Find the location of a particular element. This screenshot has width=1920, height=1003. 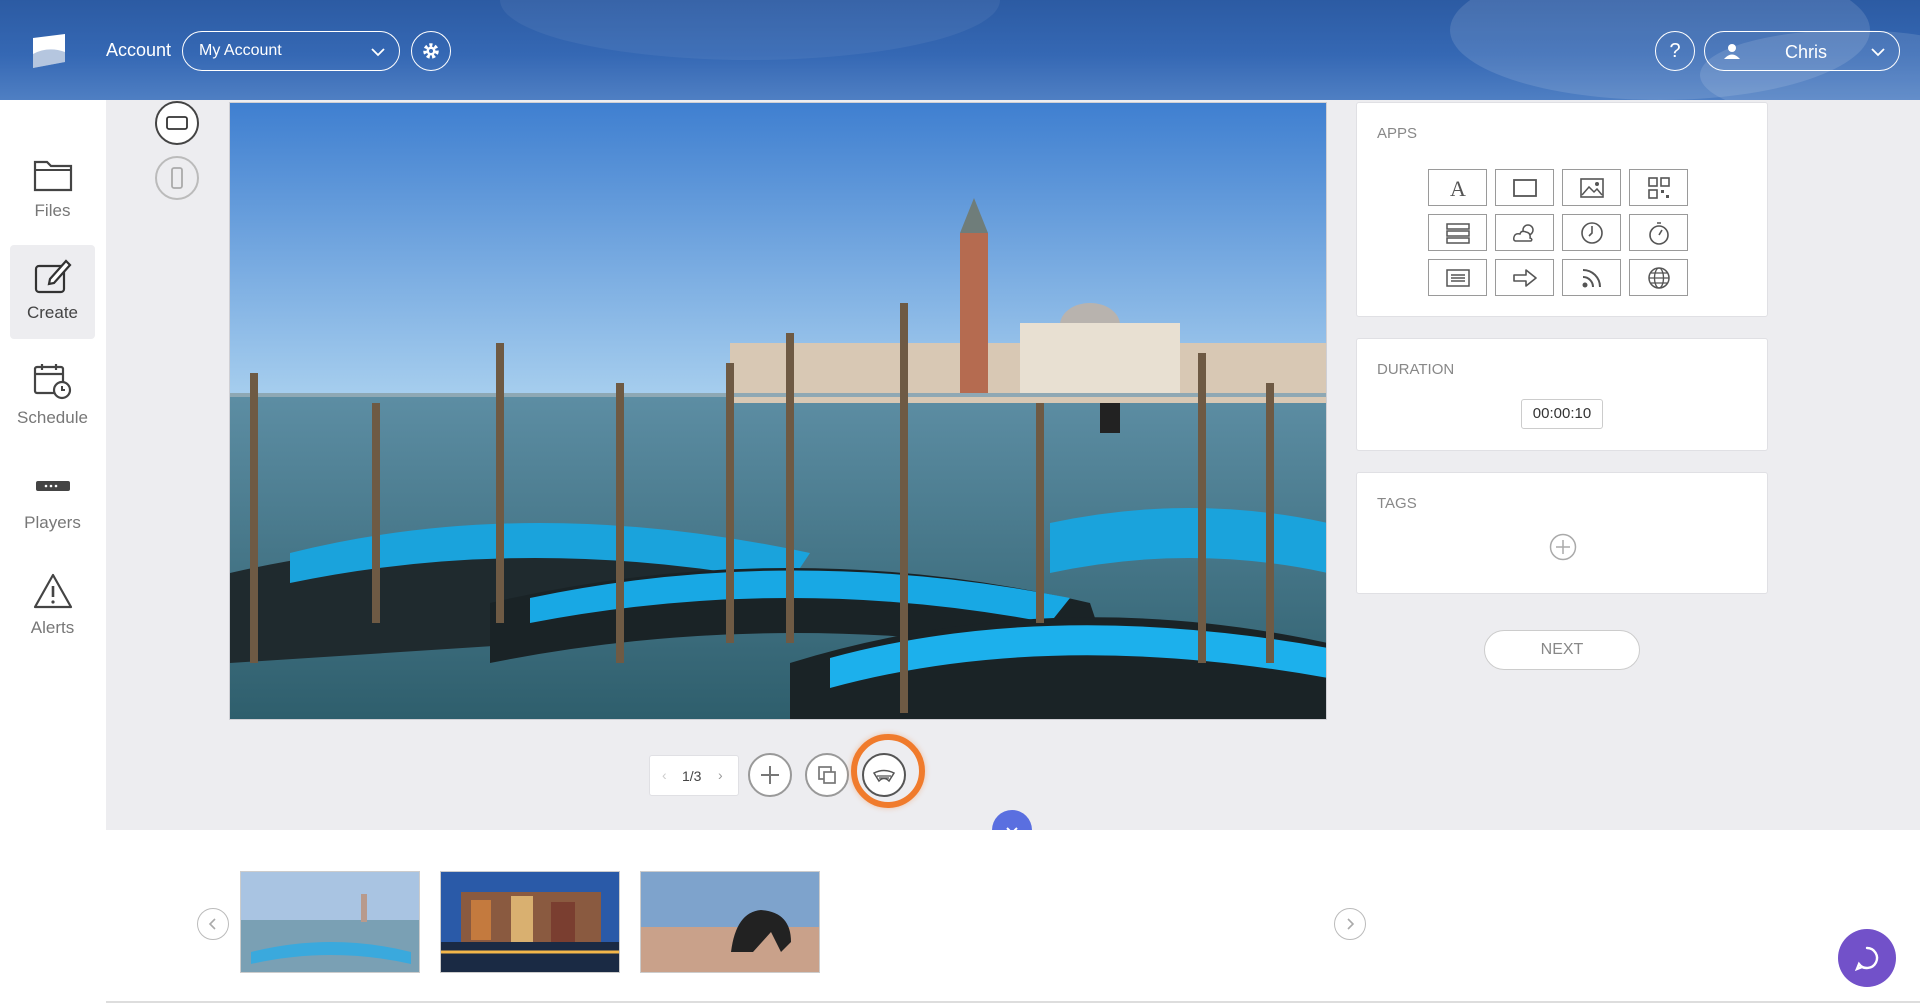

rectangle-icon is located at coordinates (1524, 187).